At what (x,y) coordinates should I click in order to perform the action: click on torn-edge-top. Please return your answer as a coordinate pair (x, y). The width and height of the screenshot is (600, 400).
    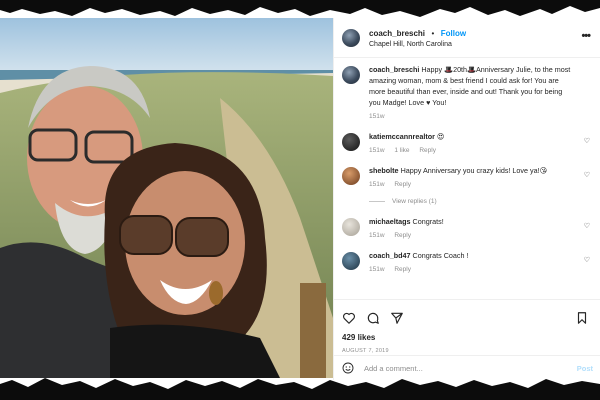
    Looking at the image, I should click on (300, 8).